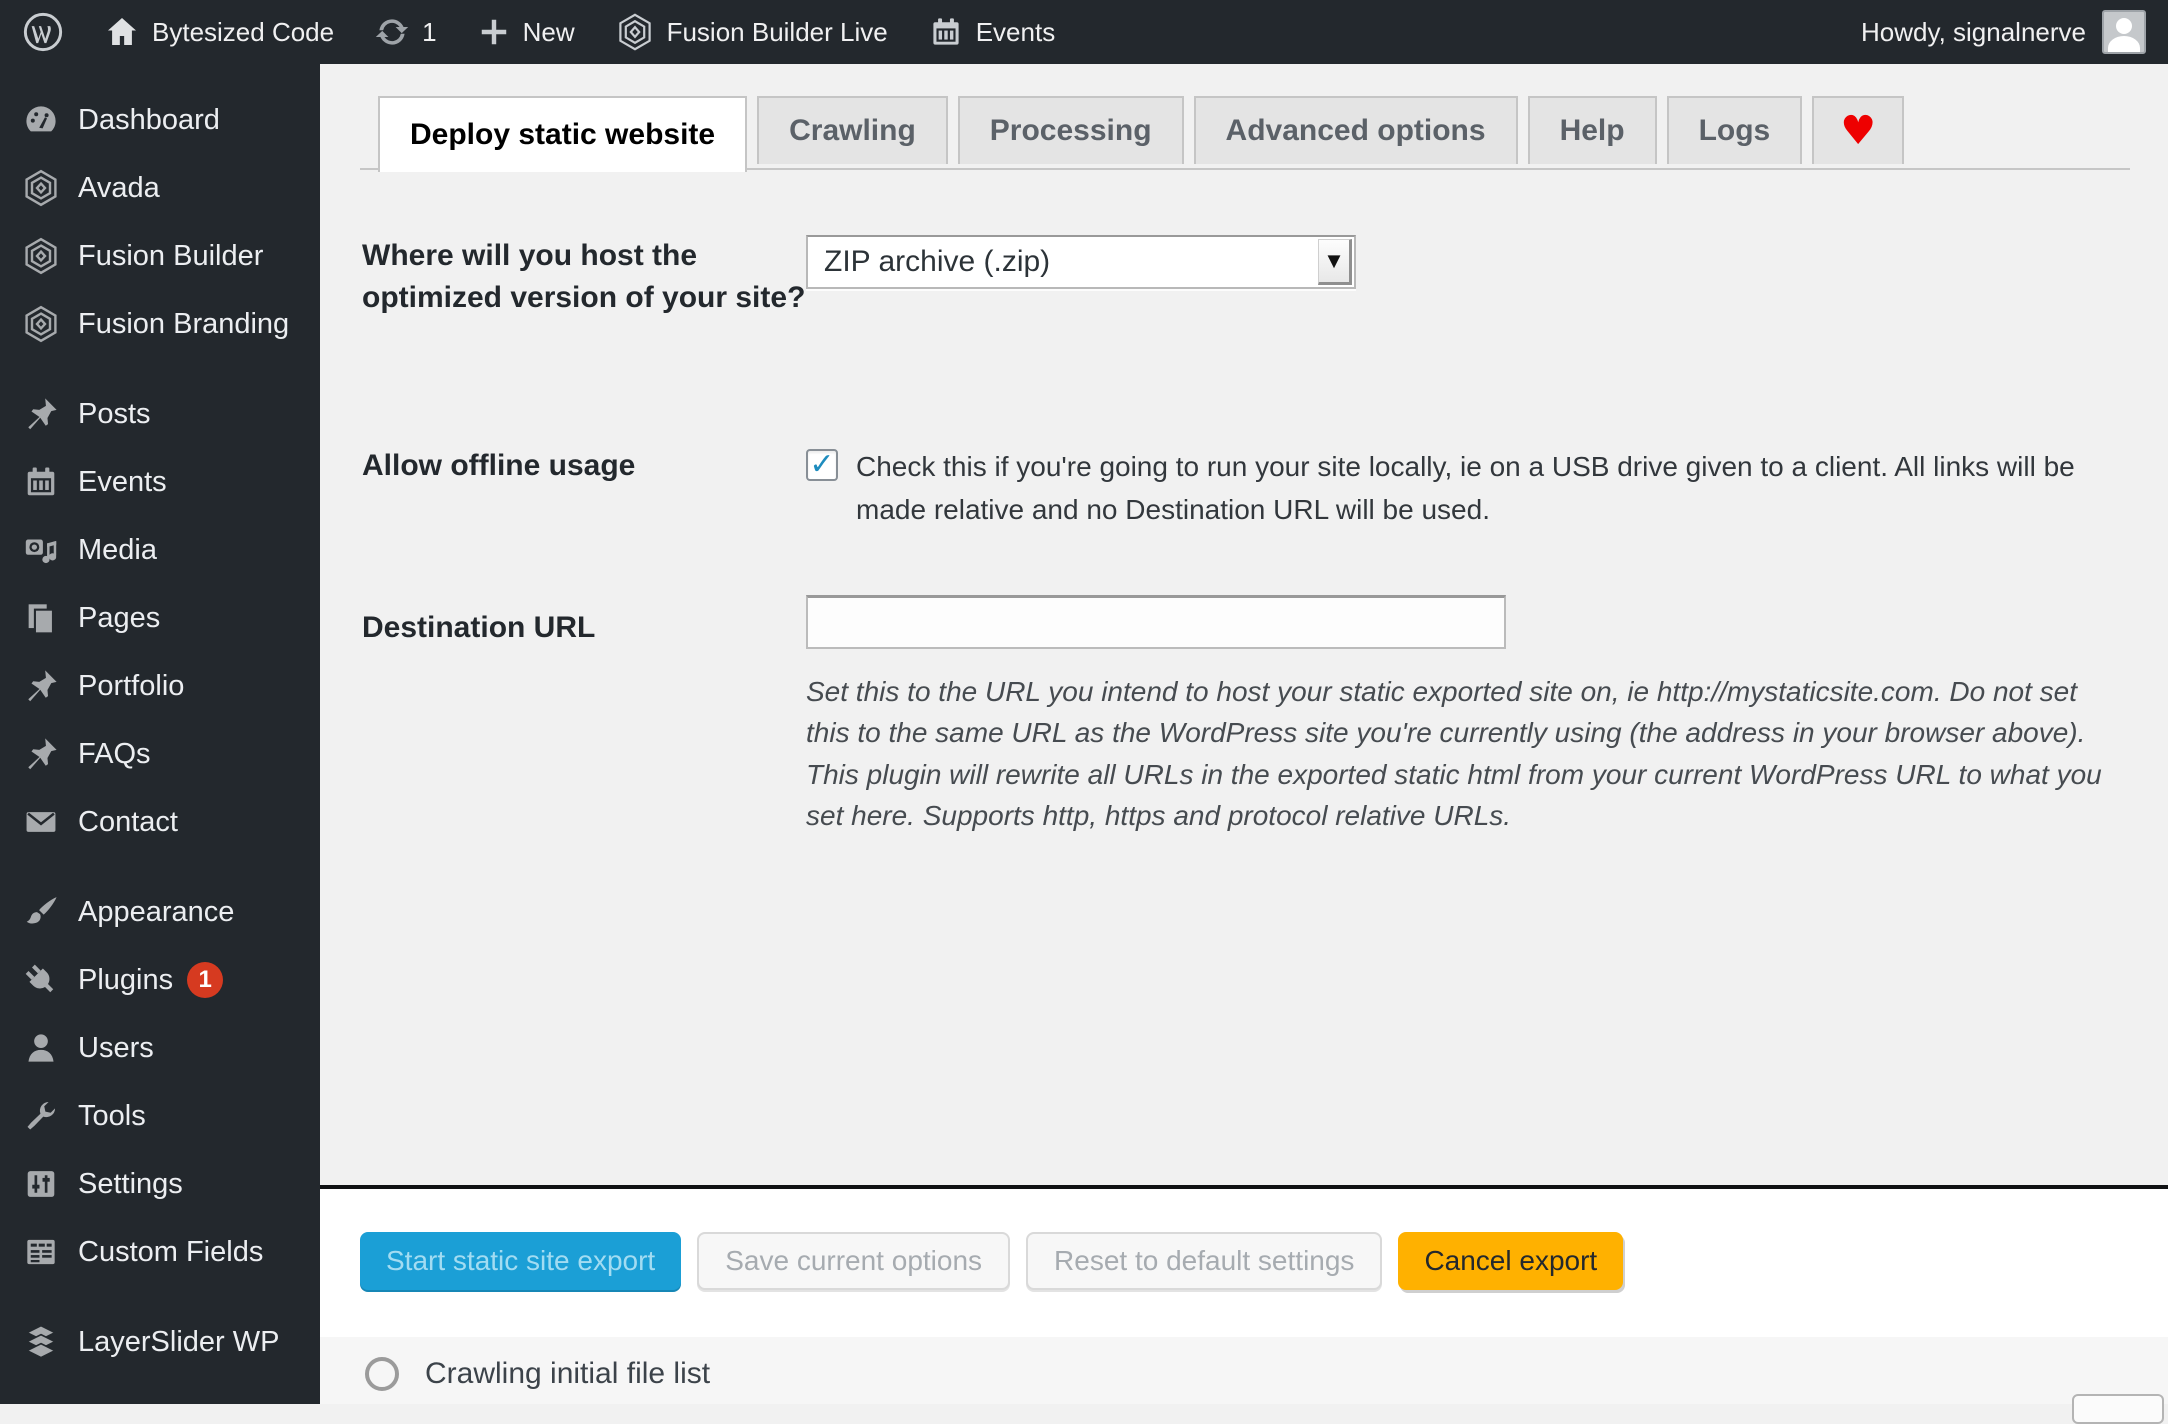  What do you see at coordinates (41, 1048) in the screenshot?
I see `user-icon` at bounding box center [41, 1048].